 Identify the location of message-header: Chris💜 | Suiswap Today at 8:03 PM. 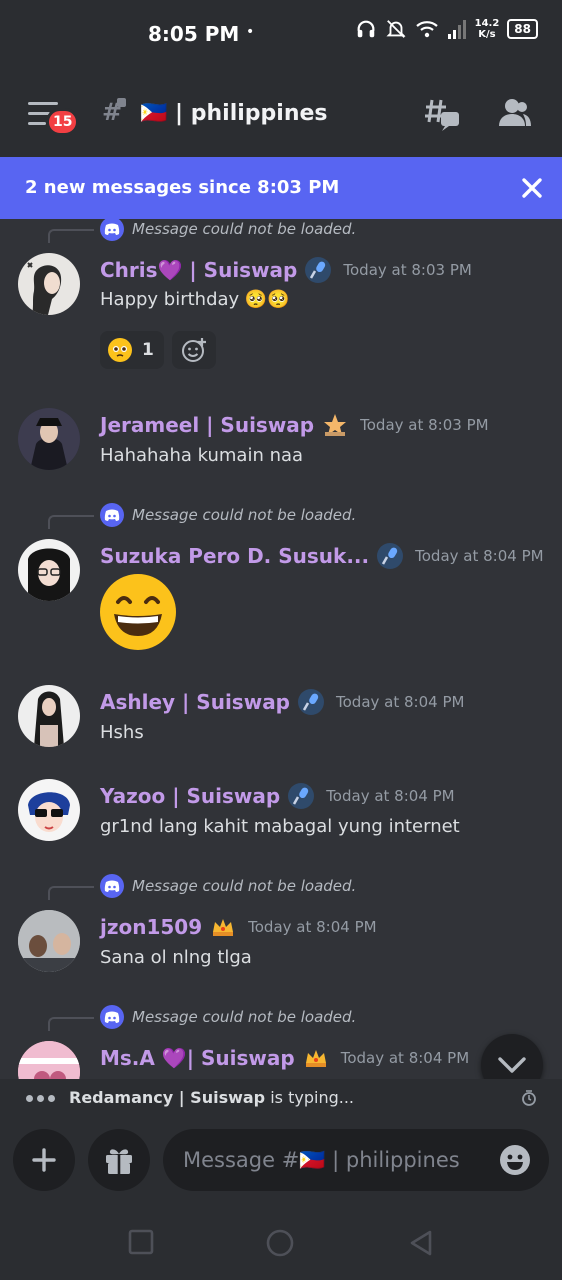
(286, 270).